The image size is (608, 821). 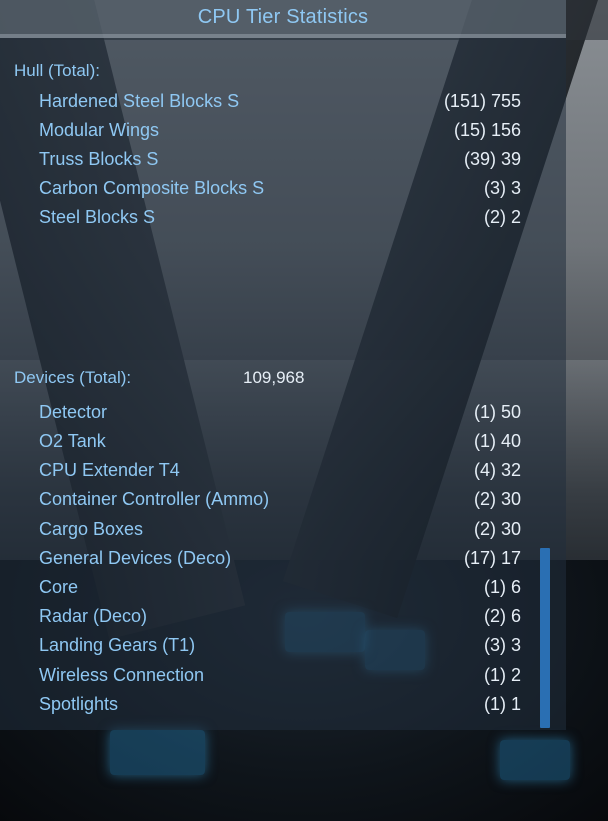 What do you see at coordinates (280, 217) in the screenshot?
I see `hull-row: Steel Blocks S (2) 2` at bounding box center [280, 217].